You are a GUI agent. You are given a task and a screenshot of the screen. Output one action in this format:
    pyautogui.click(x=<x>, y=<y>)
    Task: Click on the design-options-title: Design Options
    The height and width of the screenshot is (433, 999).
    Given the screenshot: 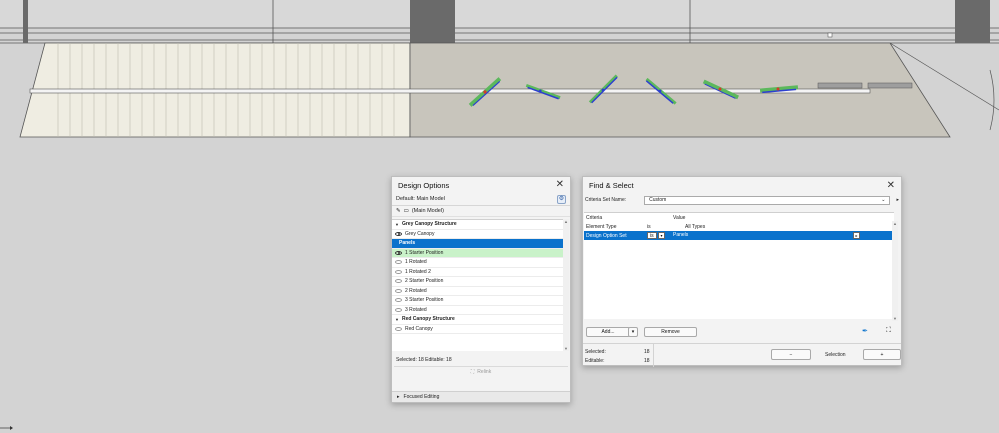 What is the action you would take?
    pyautogui.click(x=424, y=185)
    